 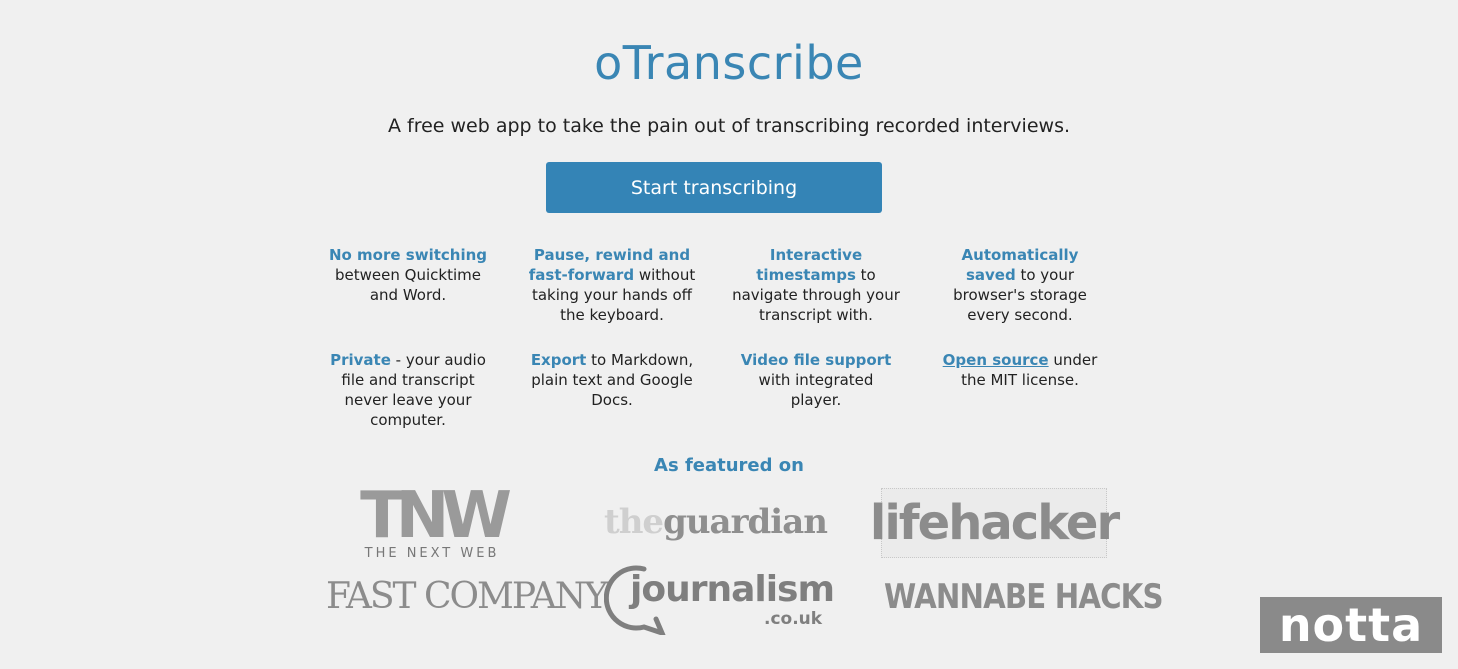 What do you see at coordinates (745, 522) in the screenshot?
I see `guardian-logo-name: guardian` at bounding box center [745, 522].